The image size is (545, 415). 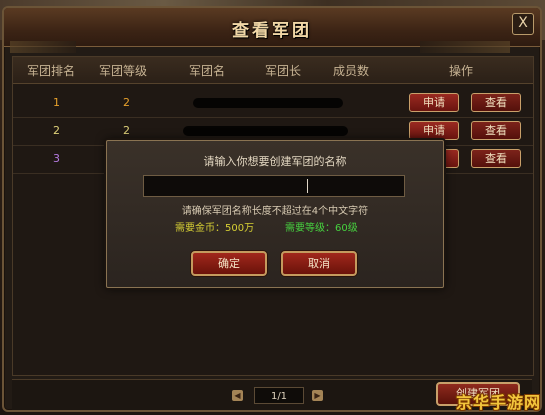 What do you see at coordinates (274, 186) in the screenshot?
I see `legion-name-input` at bounding box center [274, 186].